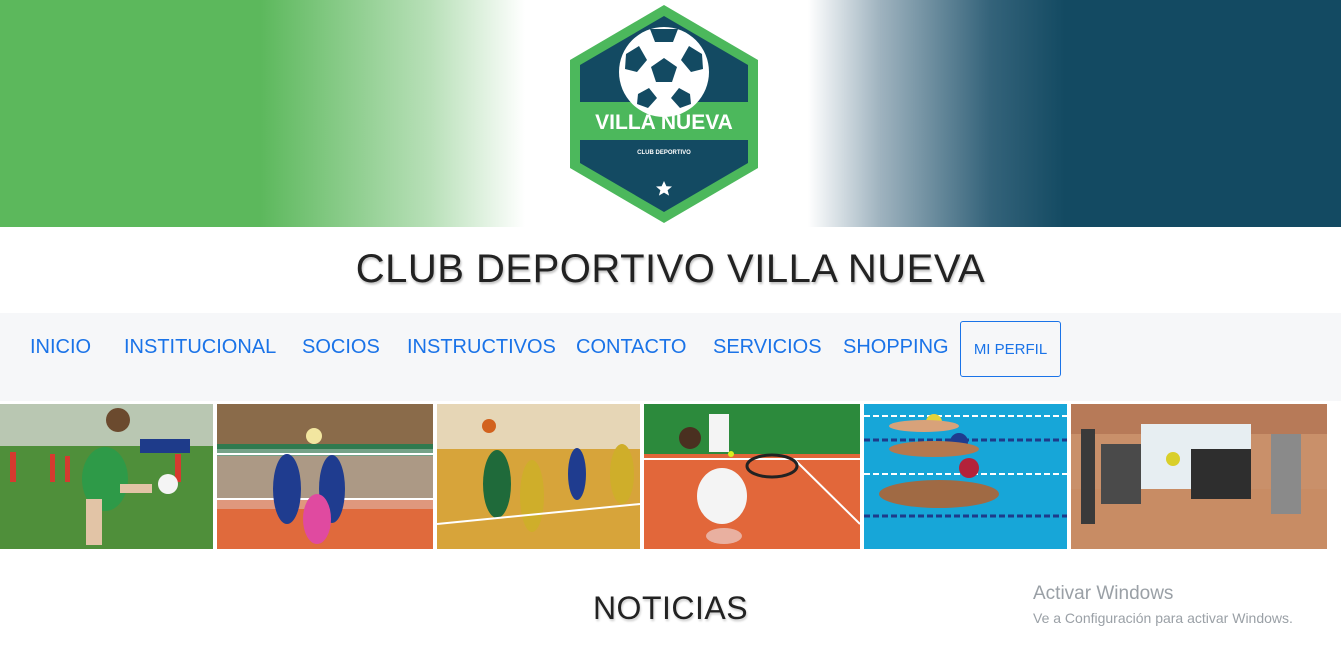  What do you see at coordinates (752, 476) in the screenshot?
I see `photo-tennis` at bounding box center [752, 476].